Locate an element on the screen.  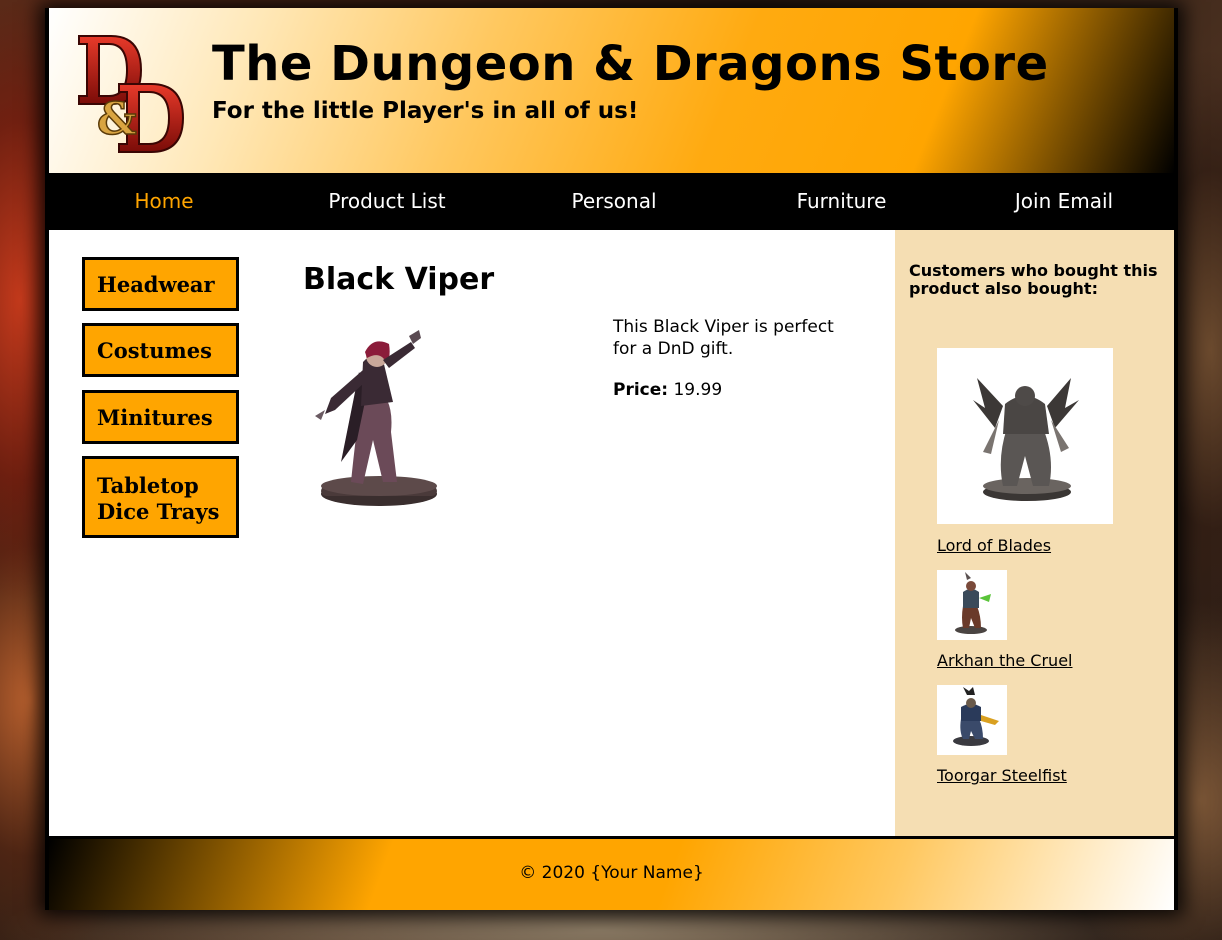
copyright-text: © 2020 {Your Name} is located at coordinates (611, 873).